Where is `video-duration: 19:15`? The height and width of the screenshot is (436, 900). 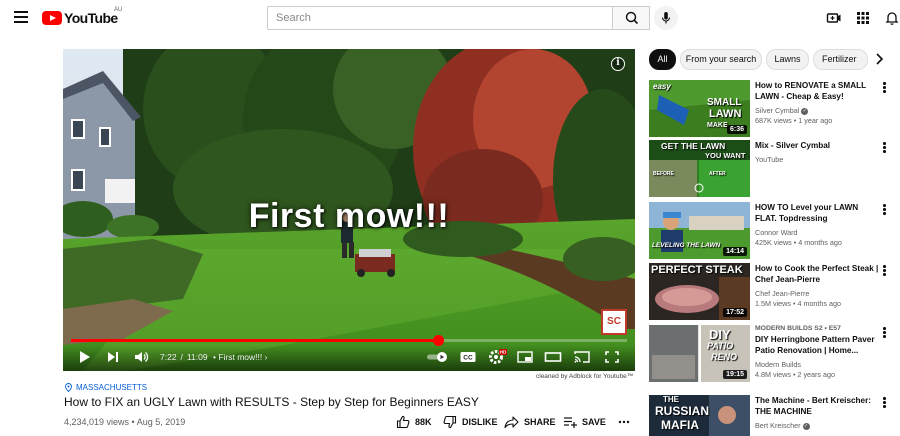
video-duration: 19:15 is located at coordinates (735, 374).